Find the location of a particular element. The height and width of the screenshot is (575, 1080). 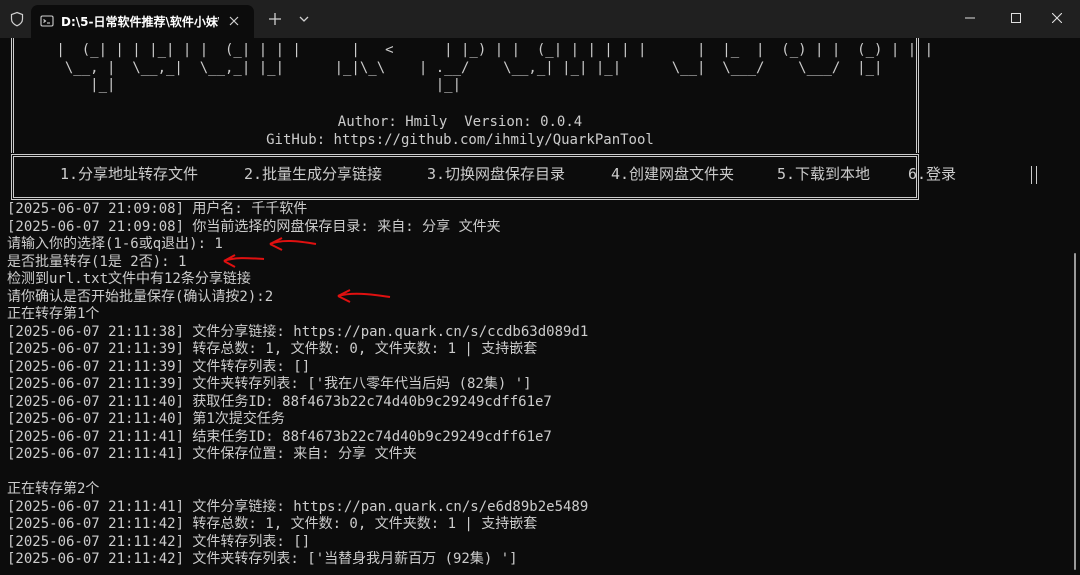

log-line: 请你确认是否开始批量保存(确认请按2):2 is located at coordinates (140, 296).